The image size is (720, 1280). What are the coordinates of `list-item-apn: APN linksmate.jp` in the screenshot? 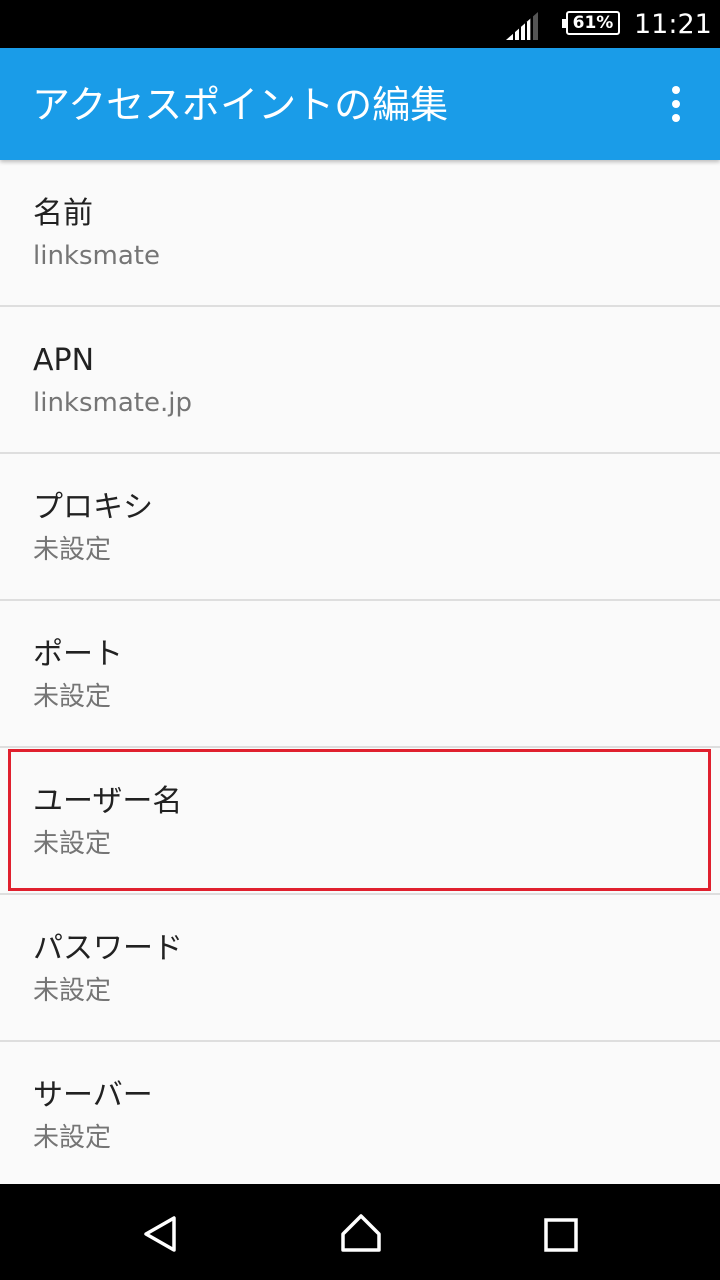 It's located at (360, 380).